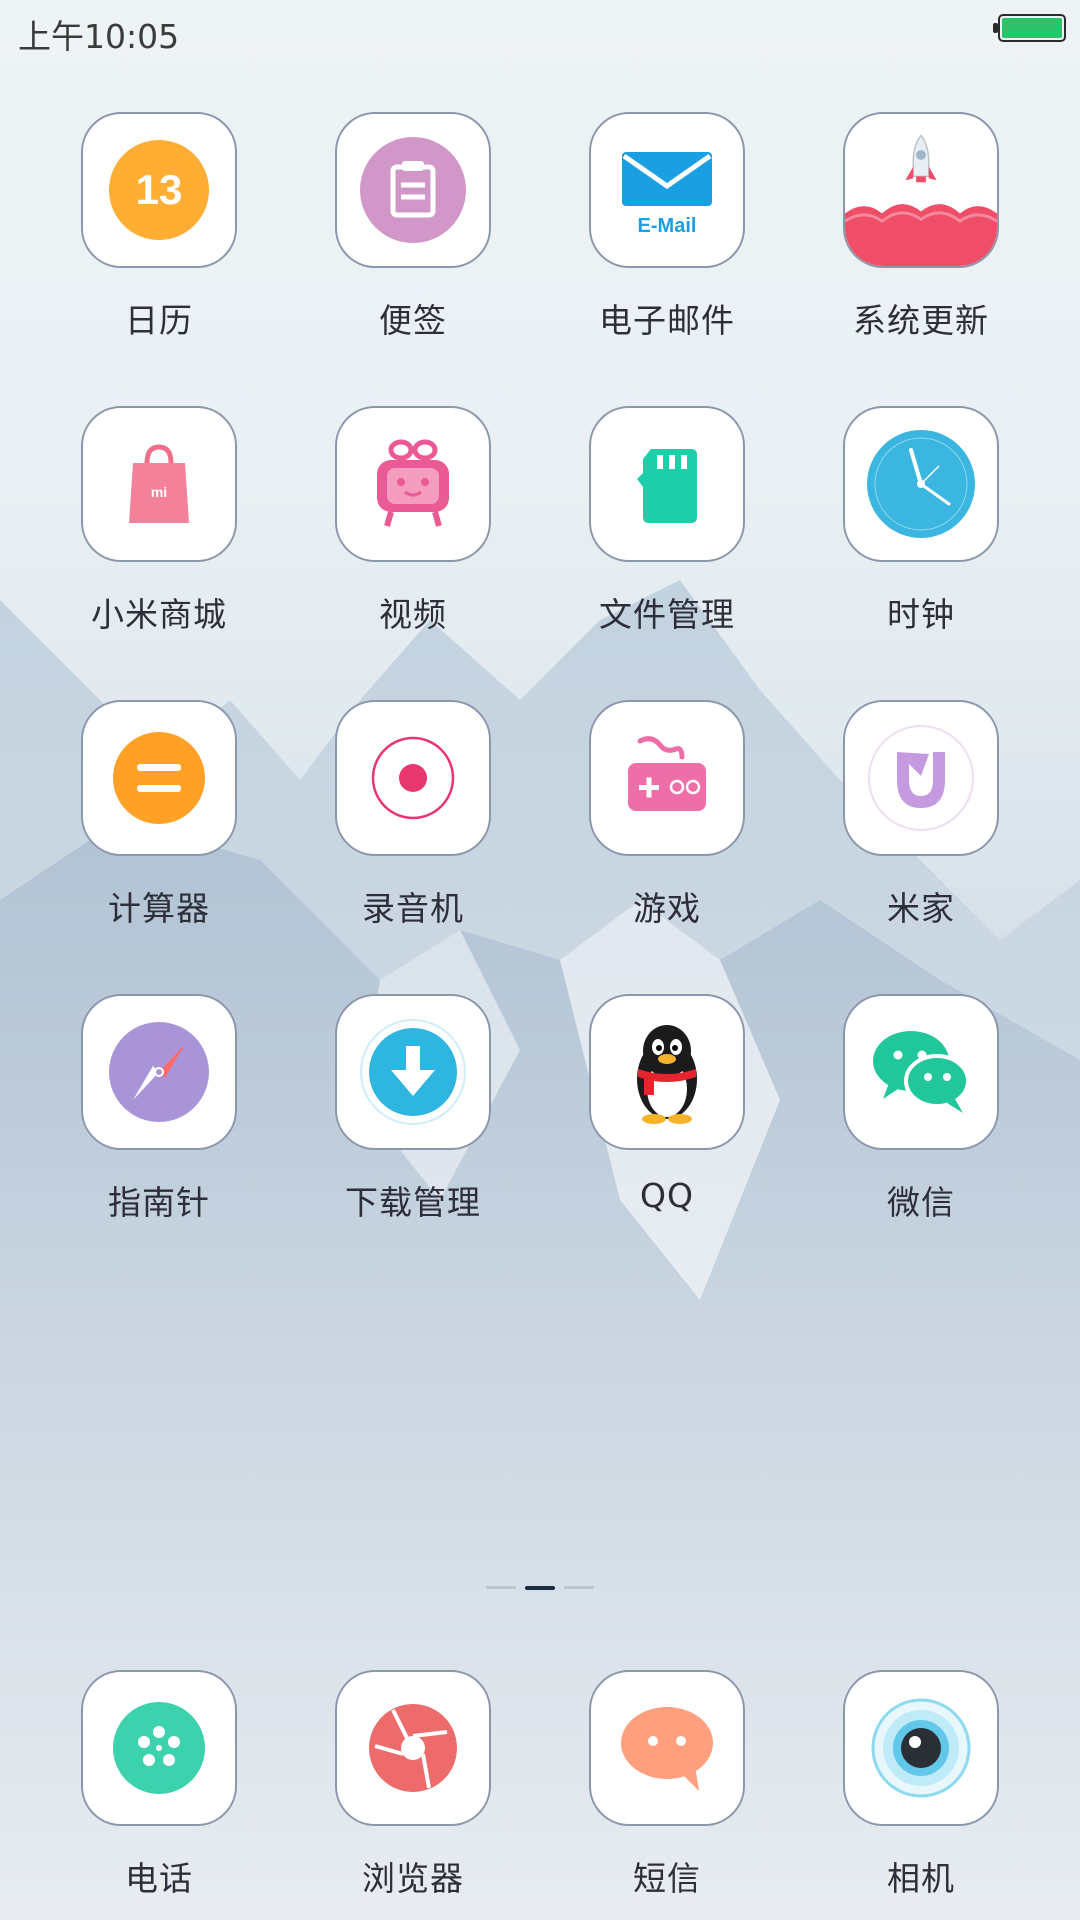 Image resolution: width=1080 pixels, height=1920 pixels. I want to click on app-label: 电话, so click(159, 1878).